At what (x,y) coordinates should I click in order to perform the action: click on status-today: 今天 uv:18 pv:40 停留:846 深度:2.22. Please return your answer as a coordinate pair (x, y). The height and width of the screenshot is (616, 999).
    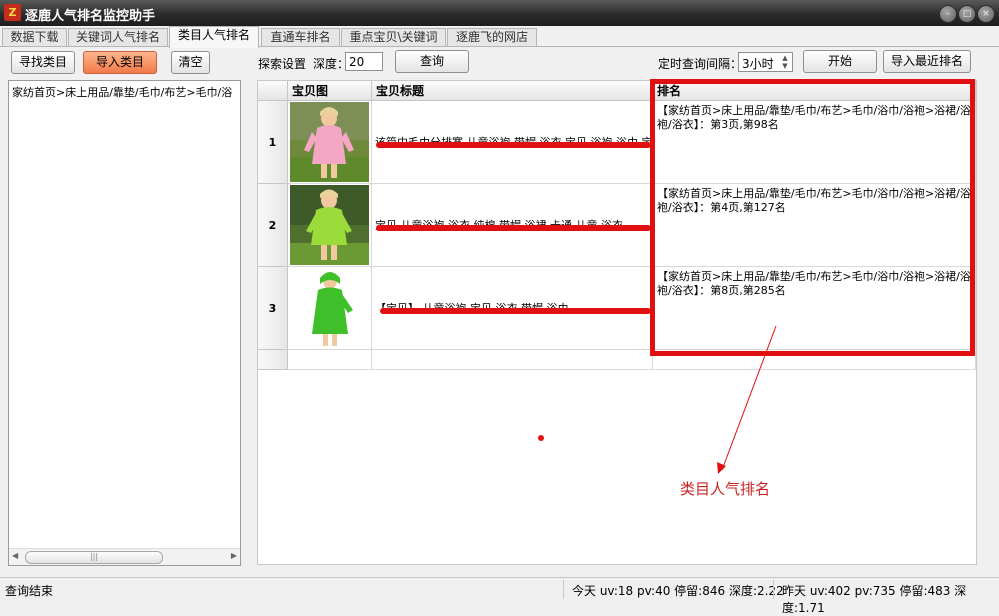
    Looking at the image, I should click on (678, 591).